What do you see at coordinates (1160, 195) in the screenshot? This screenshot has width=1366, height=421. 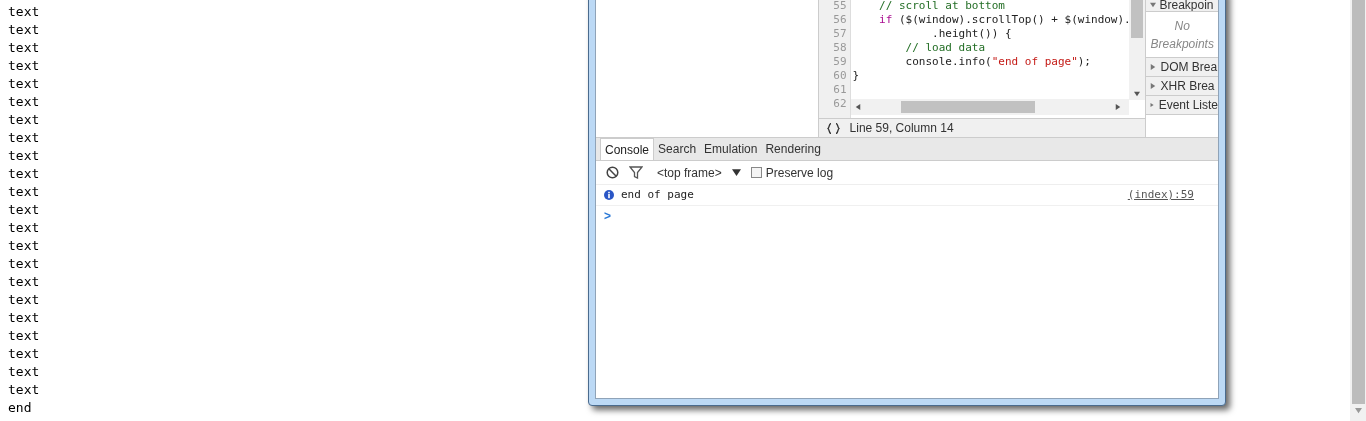 I see `source-link: (index):59` at bounding box center [1160, 195].